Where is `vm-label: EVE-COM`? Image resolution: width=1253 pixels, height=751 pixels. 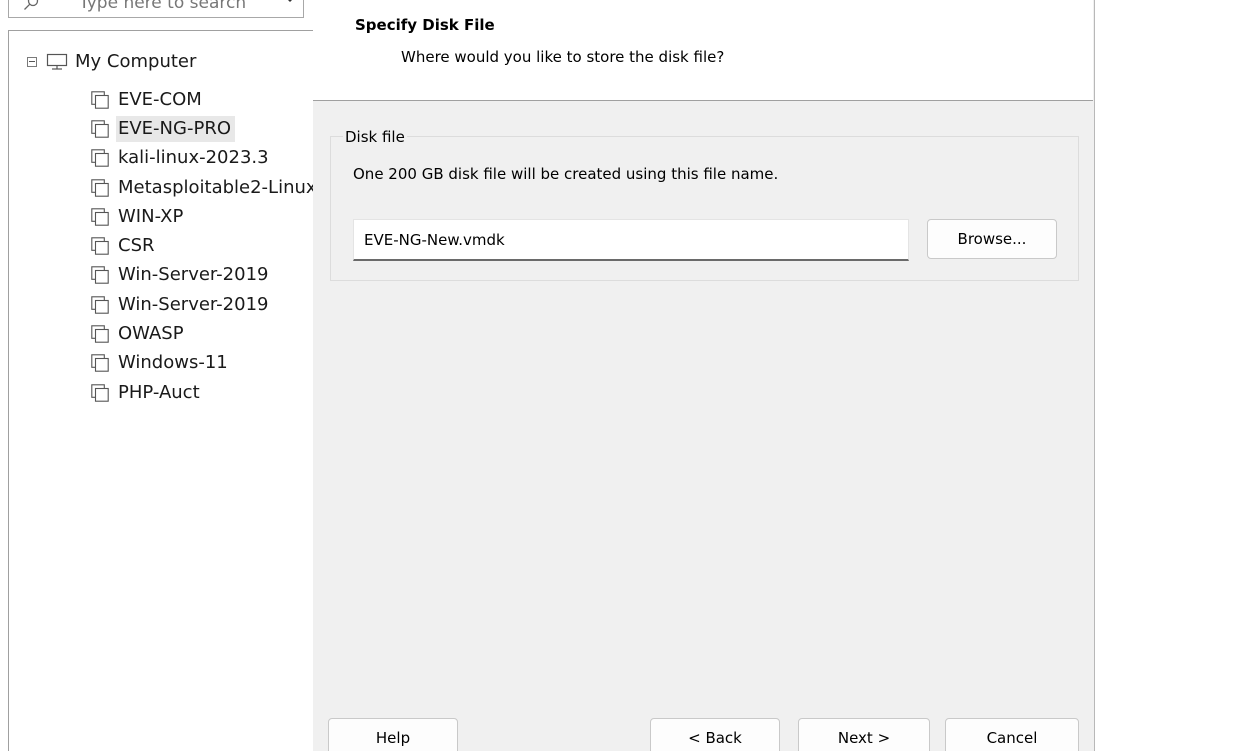
vm-label: EVE-COM is located at coordinates (160, 99).